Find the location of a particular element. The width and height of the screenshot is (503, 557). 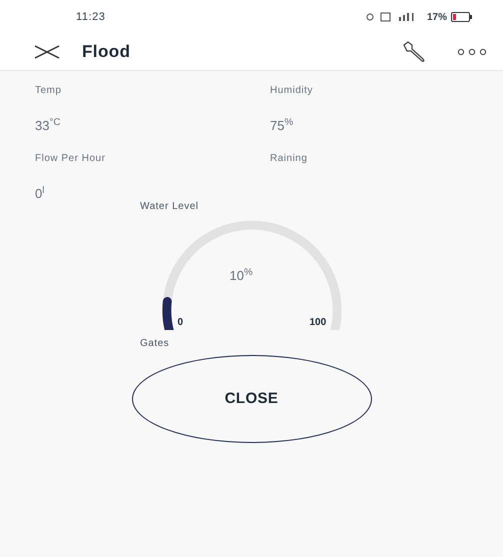

close-gate-button: CLOSE is located at coordinates (252, 399).